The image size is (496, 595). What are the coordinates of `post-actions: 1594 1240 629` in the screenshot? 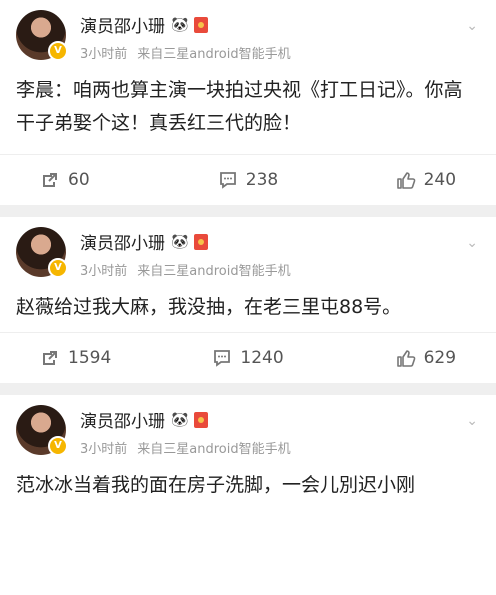 It's located at (248, 357).